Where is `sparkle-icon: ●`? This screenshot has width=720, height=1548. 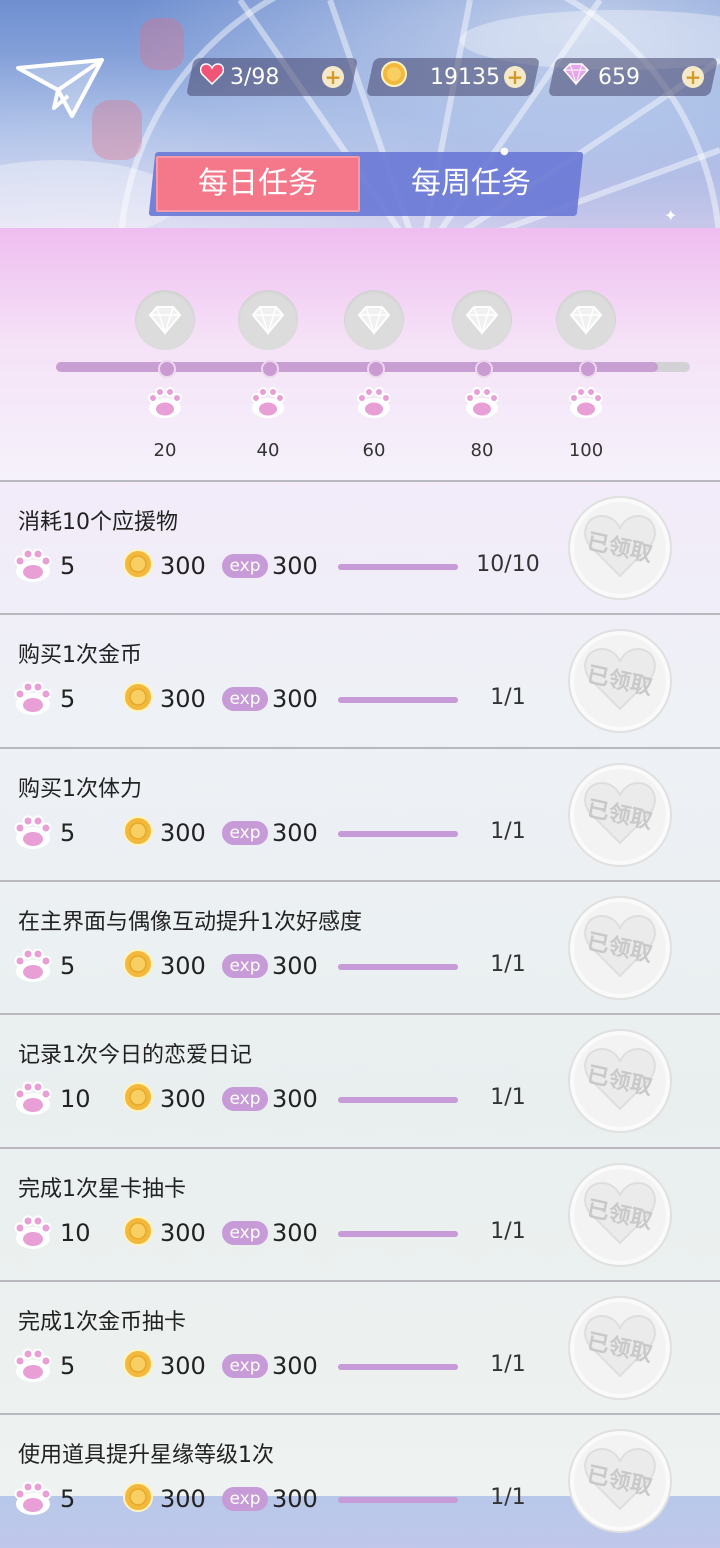
sparkle-icon: ● is located at coordinates (504, 151).